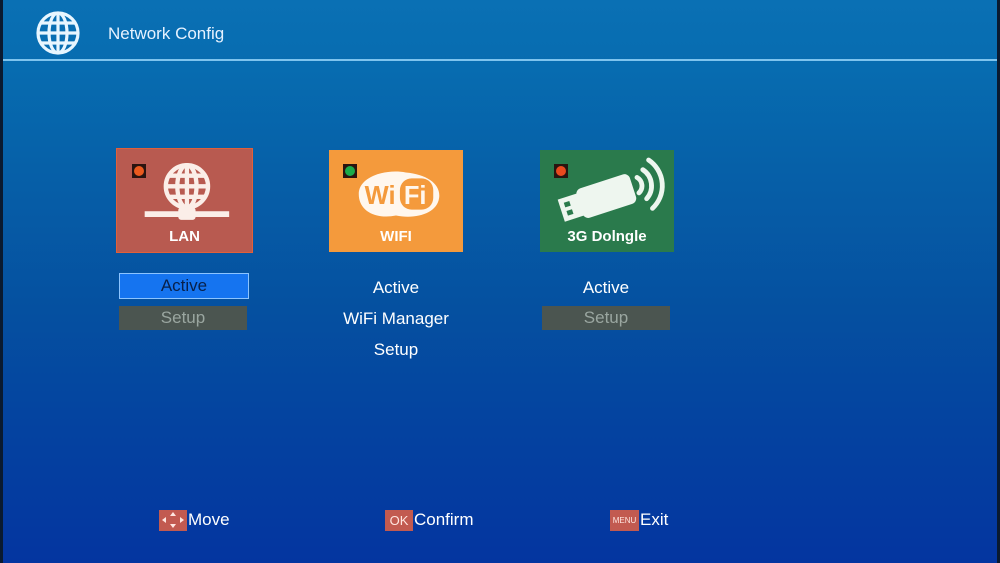  Describe the element at coordinates (396, 288) in the screenshot. I see `wifi-active-option: Active` at that location.